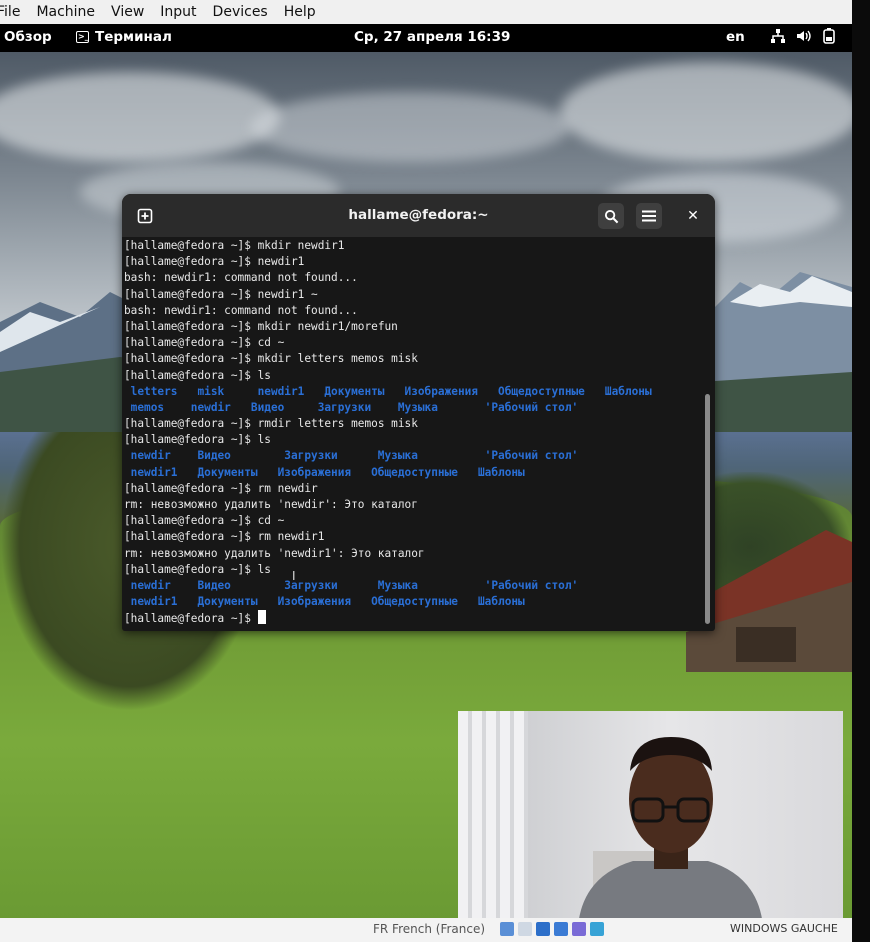 Image resolution: width=870 pixels, height=942 pixels. Describe the element at coordinates (294, 576) in the screenshot. I see `text-cursor-icon: I` at that location.